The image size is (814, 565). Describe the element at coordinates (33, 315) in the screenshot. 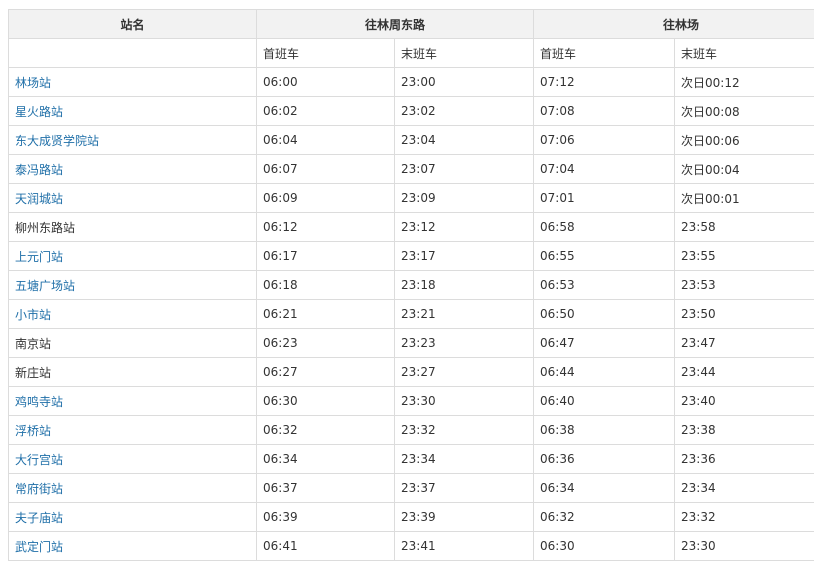

I see `station-link: 小市站` at that location.